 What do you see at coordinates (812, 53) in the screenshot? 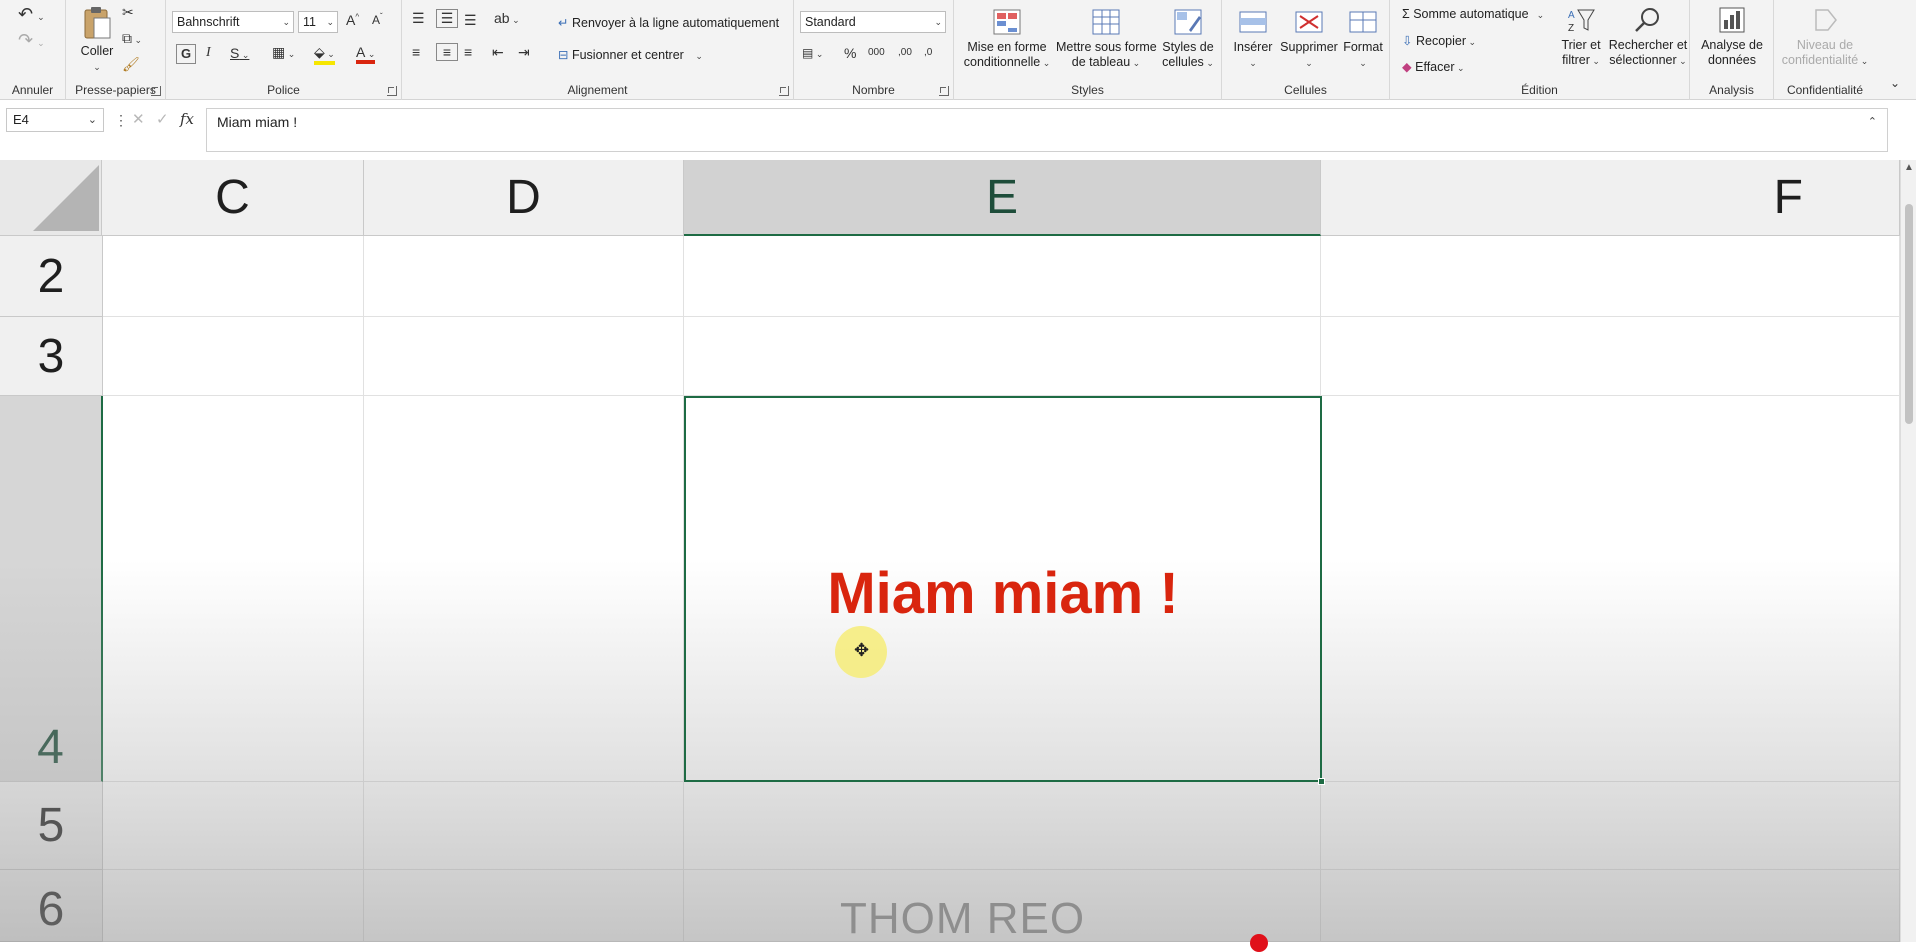
I see `currency-icon: ▤ ⌄` at bounding box center [812, 53].